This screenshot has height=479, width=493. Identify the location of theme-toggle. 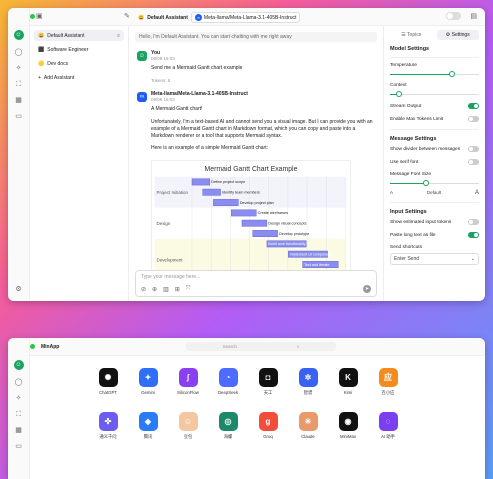
(453, 16).